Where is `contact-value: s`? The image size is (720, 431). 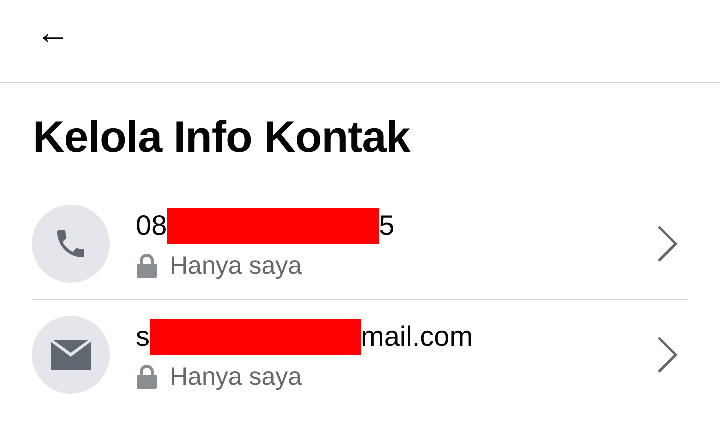 contact-value: s is located at coordinates (143, 336).